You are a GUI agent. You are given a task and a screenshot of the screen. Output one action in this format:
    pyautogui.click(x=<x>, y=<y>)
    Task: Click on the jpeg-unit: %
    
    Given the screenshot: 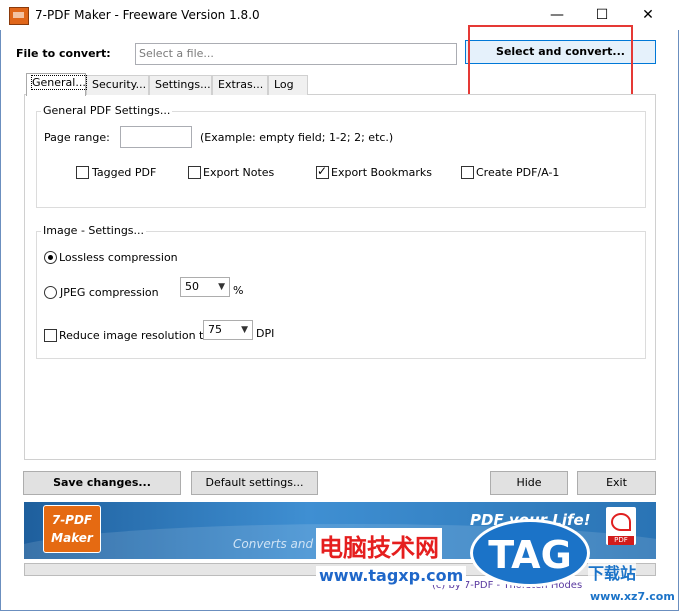 What is the action you would take?
    pyautogui.click(x=238, y=290)
    